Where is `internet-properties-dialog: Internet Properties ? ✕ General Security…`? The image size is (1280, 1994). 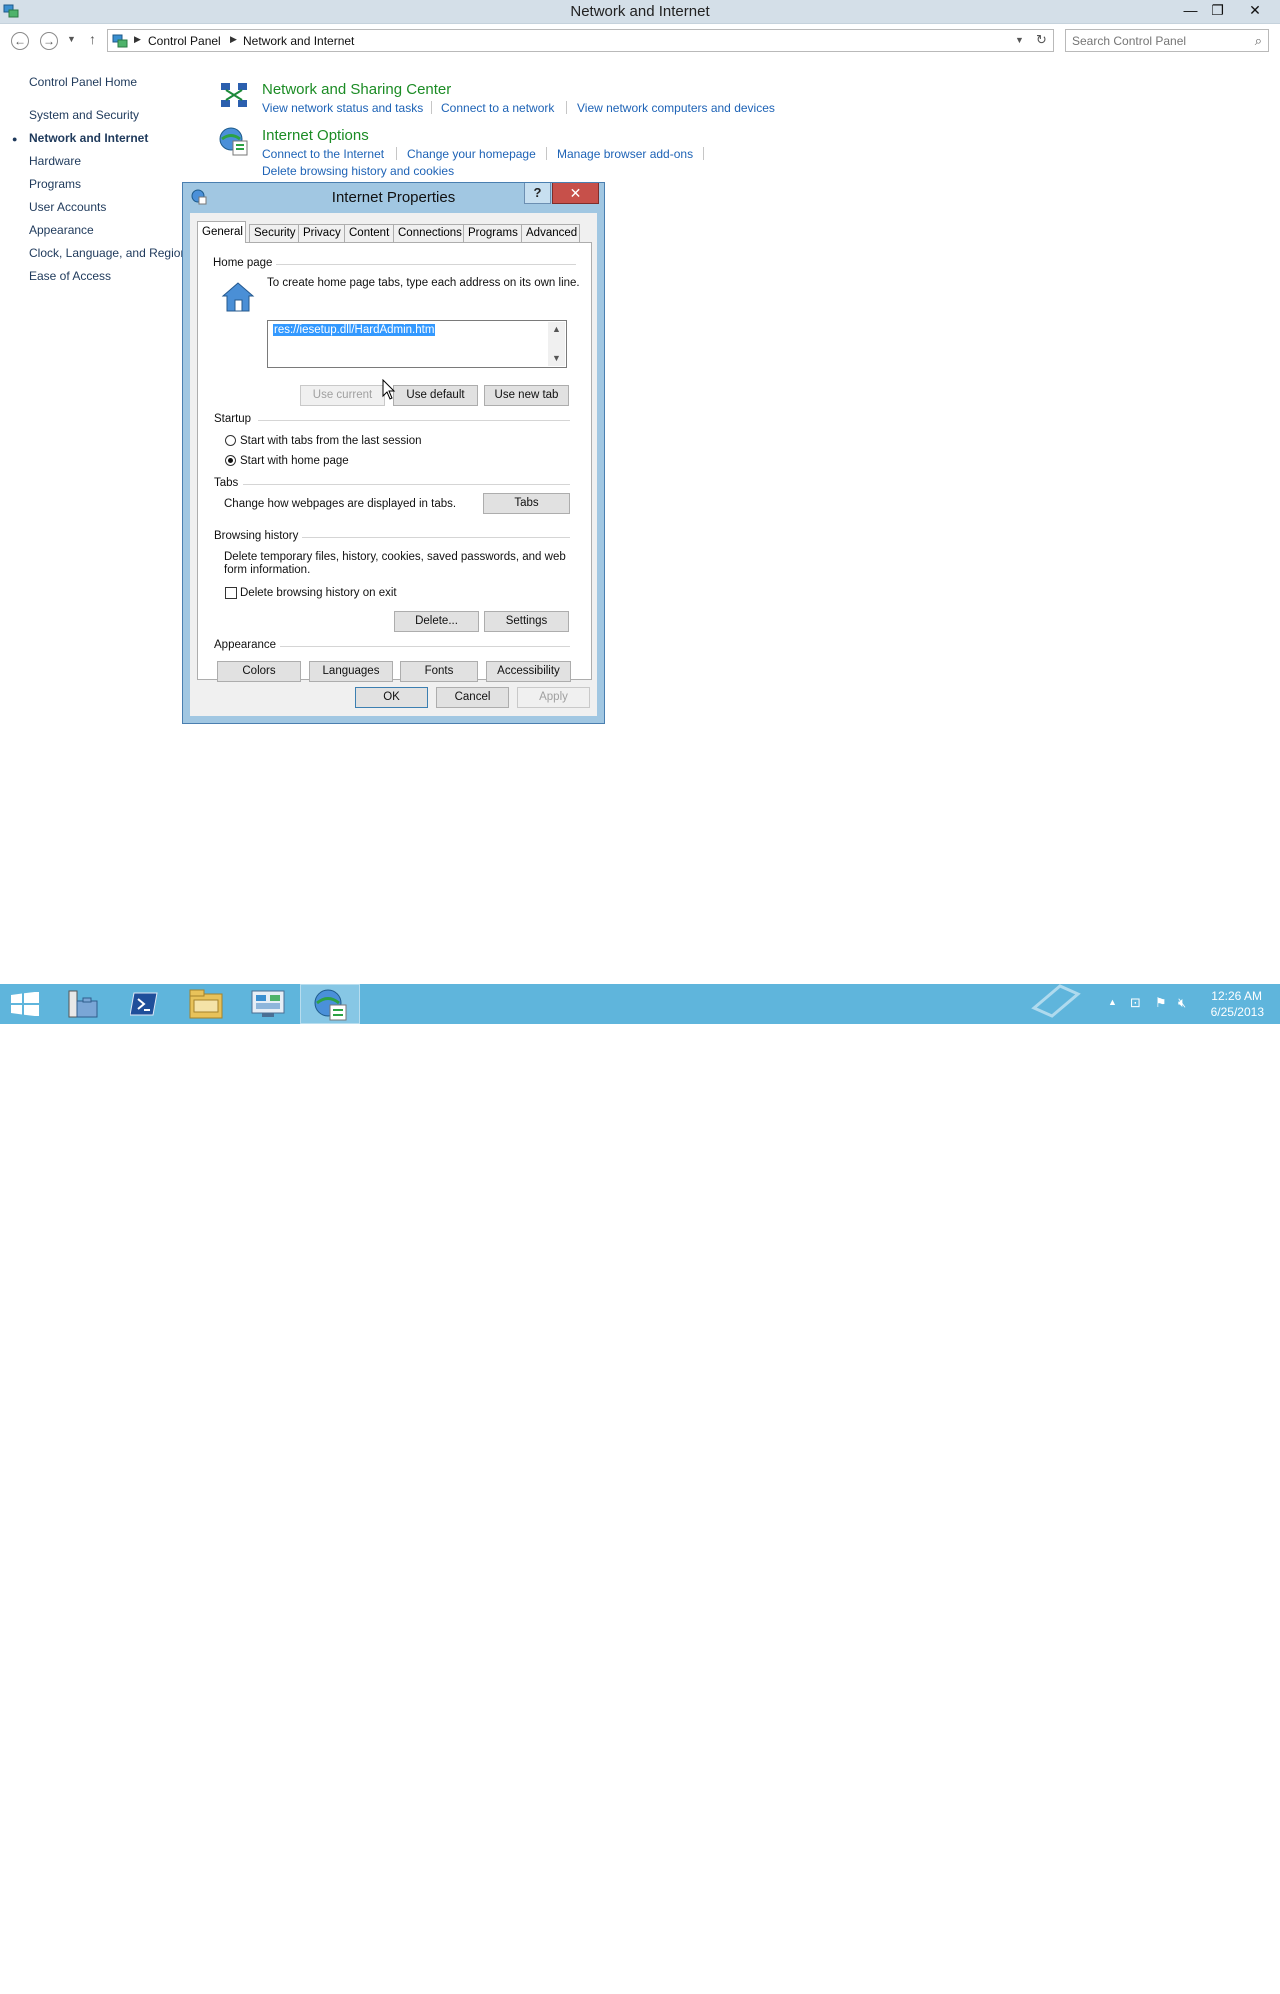 internet-properties-dialog: Internet Properties ? ✕ General Security… is located at coordinates (393, 453).